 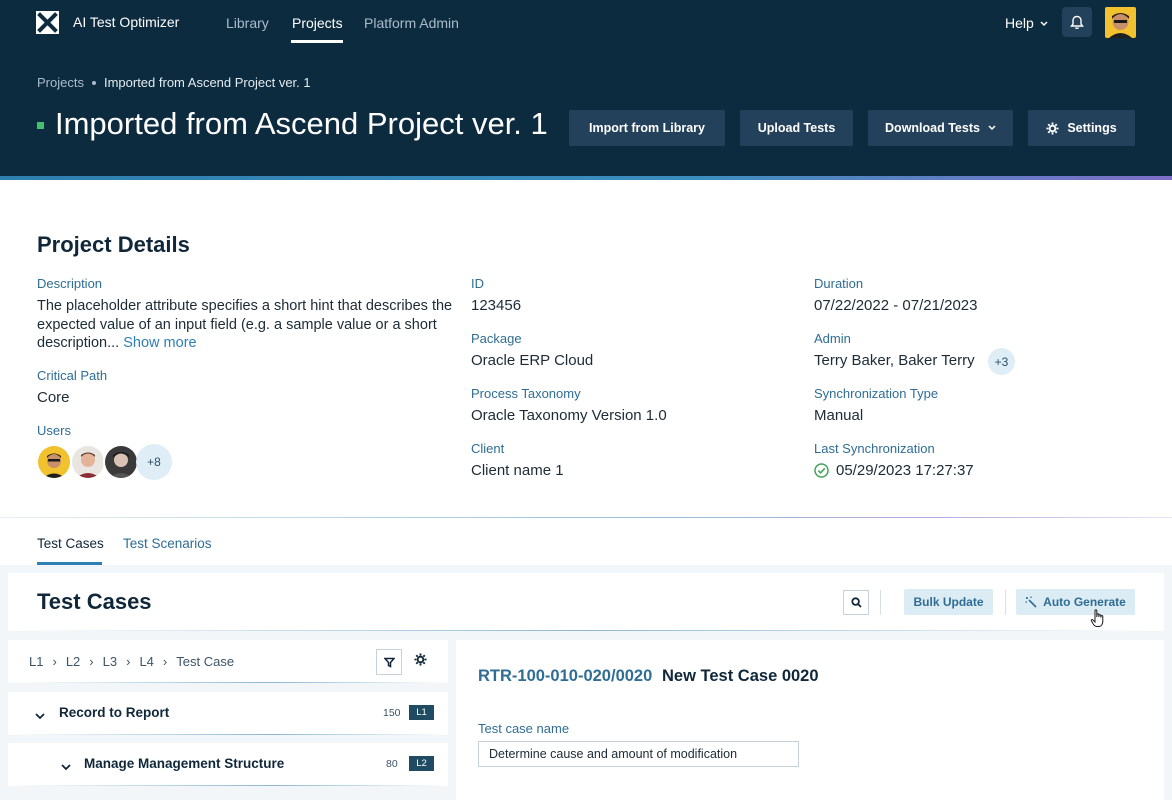 I want to click on client-label: Client, so click(x=488, y=448).